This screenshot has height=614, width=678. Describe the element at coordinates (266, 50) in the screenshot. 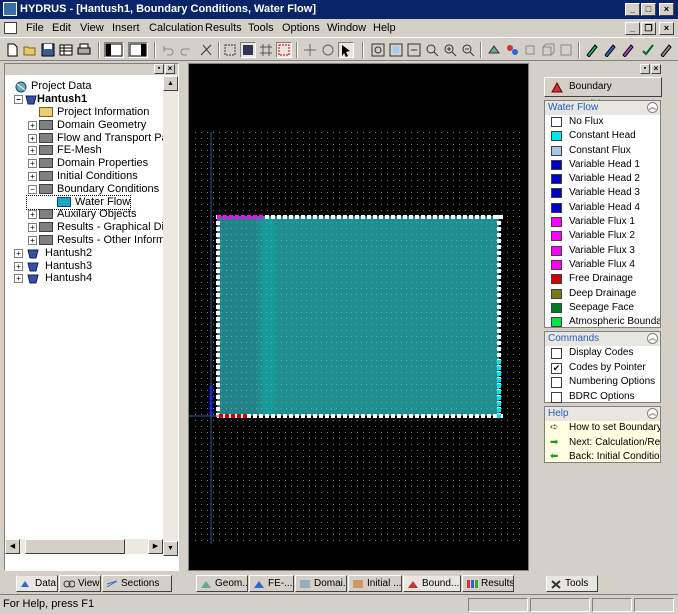

I see `grid-icon` at that location.